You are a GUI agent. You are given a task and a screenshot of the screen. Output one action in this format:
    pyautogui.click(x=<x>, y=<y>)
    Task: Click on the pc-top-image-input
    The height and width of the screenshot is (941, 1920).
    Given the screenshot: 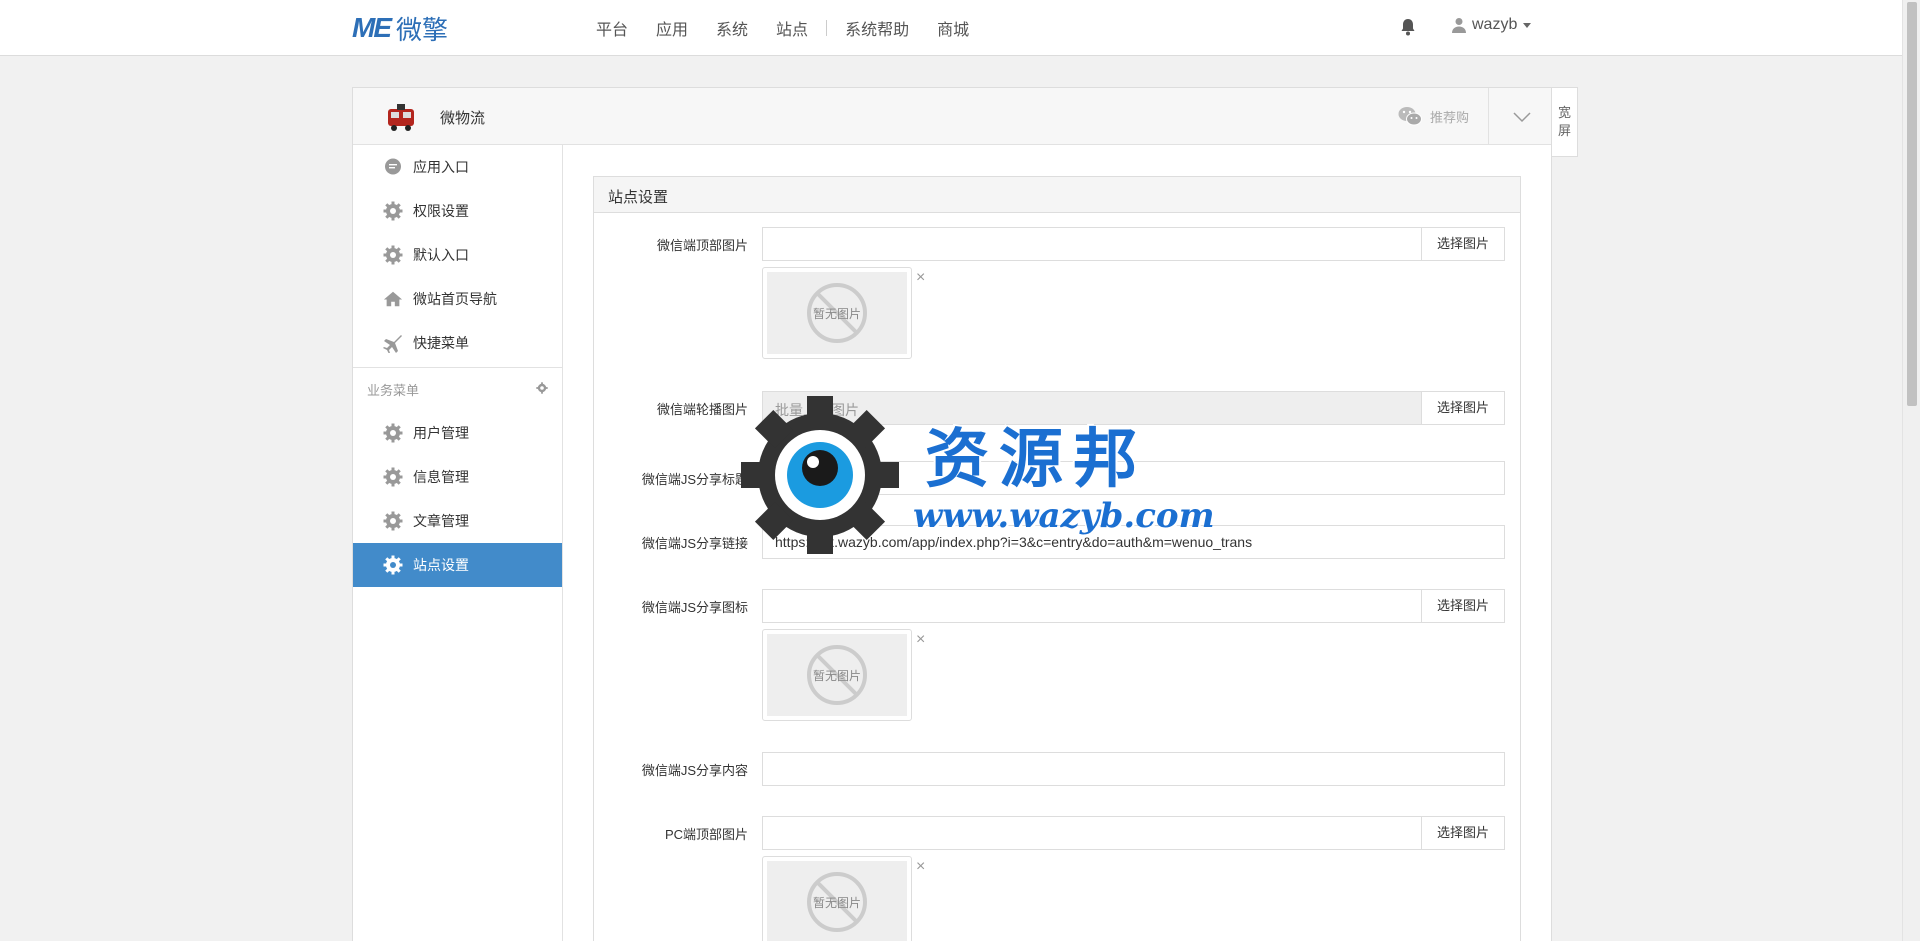 What is the action you would take?
    pyautogui.click(x=1092, y=833)
    